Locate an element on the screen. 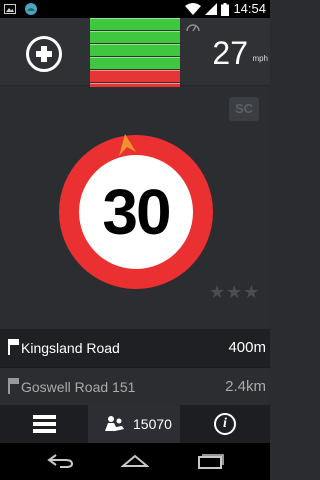 The image size is (320, 480). battery-icon is located at coordinates (225, 9).